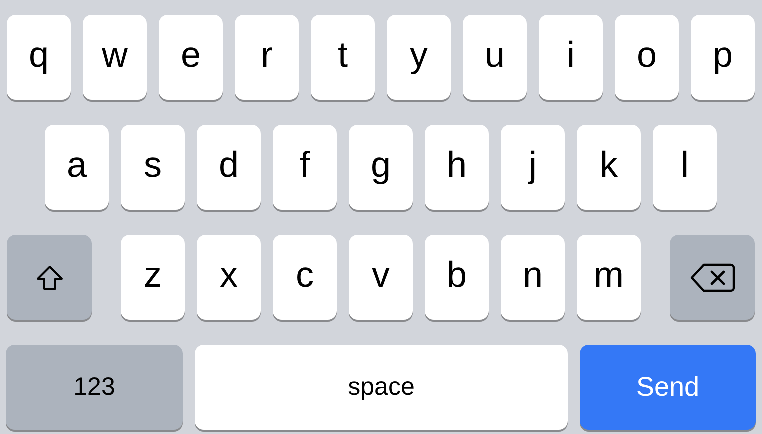 This screenshot has height=434, width=762. What do you see at coordinates (723, 57) in the screenshot?
I see `key: p` at bounding box center [723, 57].